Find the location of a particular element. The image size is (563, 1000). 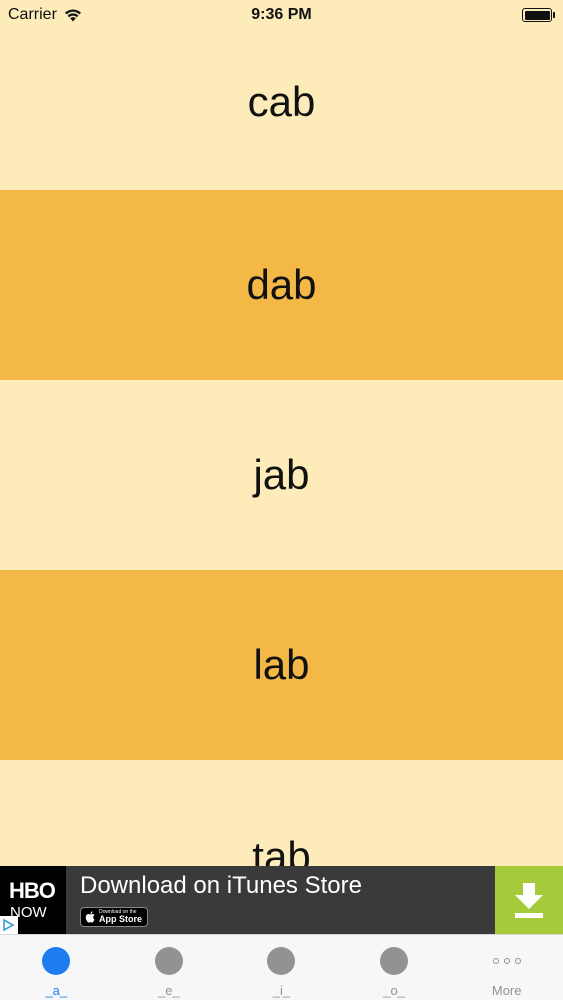

hbo-logo-text: HBO is located at coordinates (32, 890).